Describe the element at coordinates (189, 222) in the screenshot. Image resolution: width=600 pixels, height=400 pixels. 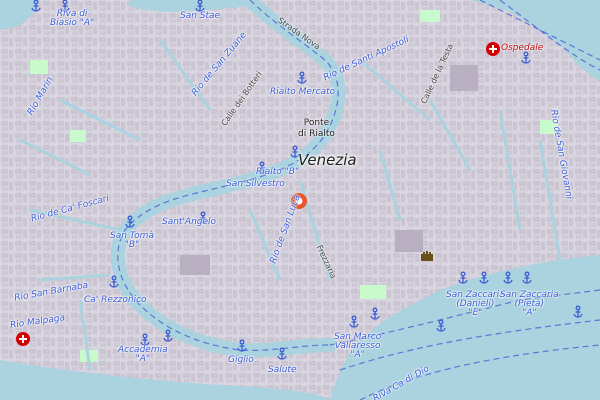
I see `ferry-stop-label: Sant'Angelo` at that location.